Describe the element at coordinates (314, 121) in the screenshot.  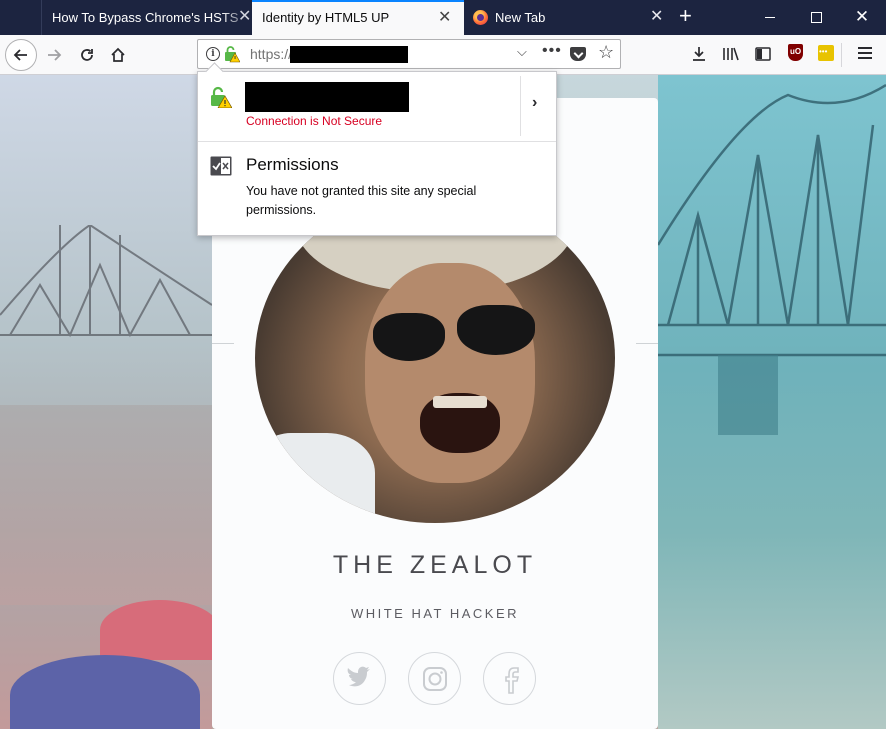
I see `connection-status: Connection is Not Secure` at that location.